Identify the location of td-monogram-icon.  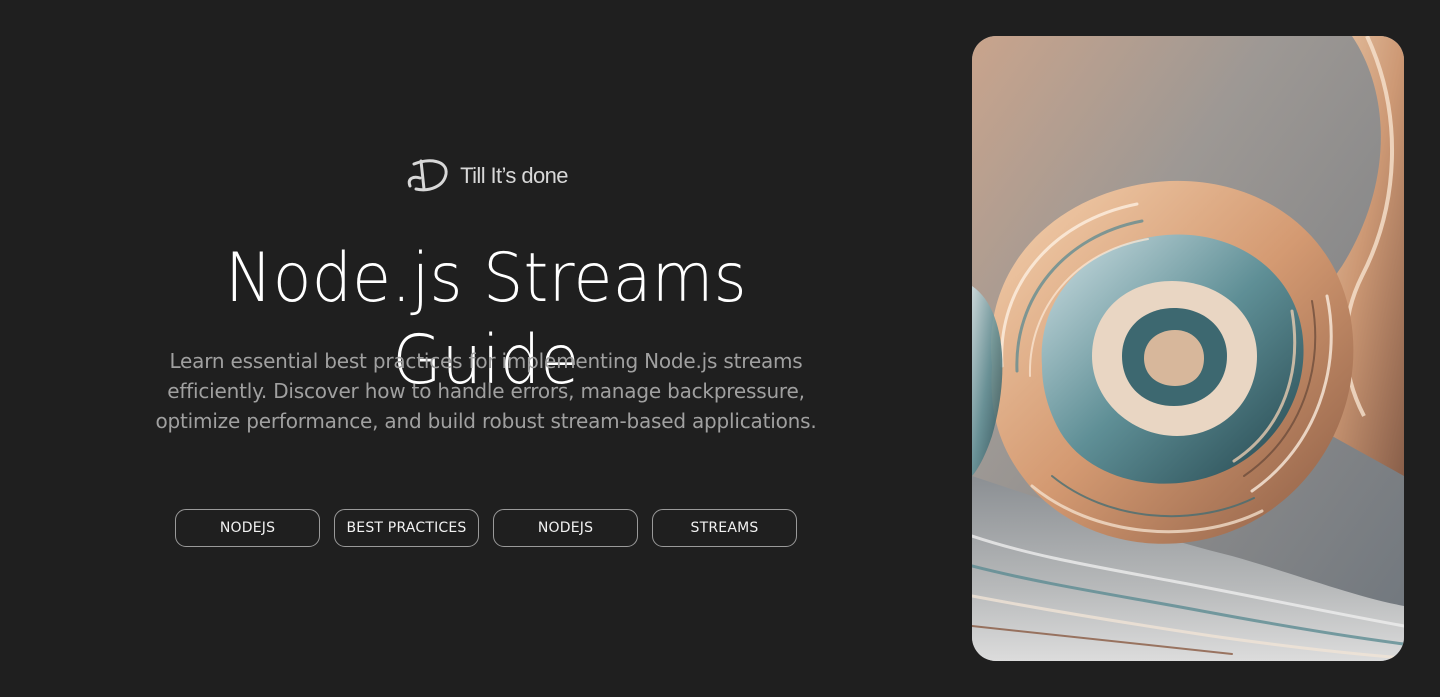
(427, 175).